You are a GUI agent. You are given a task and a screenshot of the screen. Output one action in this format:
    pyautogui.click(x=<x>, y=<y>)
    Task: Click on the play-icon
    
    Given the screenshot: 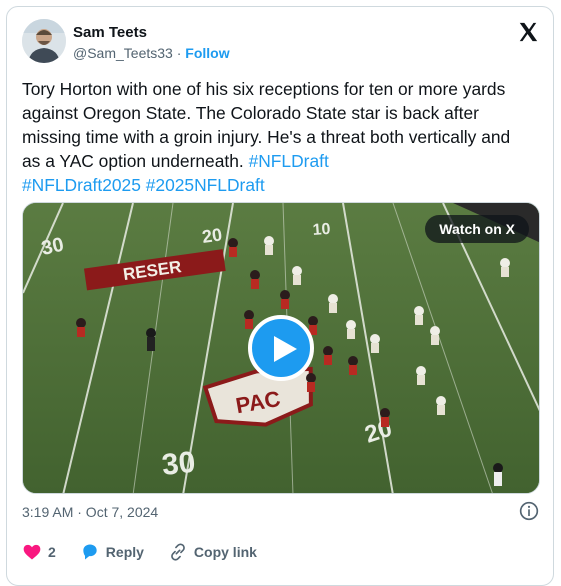 What is the action you would take?
    pyautogui.click(x=285, y=349)
    